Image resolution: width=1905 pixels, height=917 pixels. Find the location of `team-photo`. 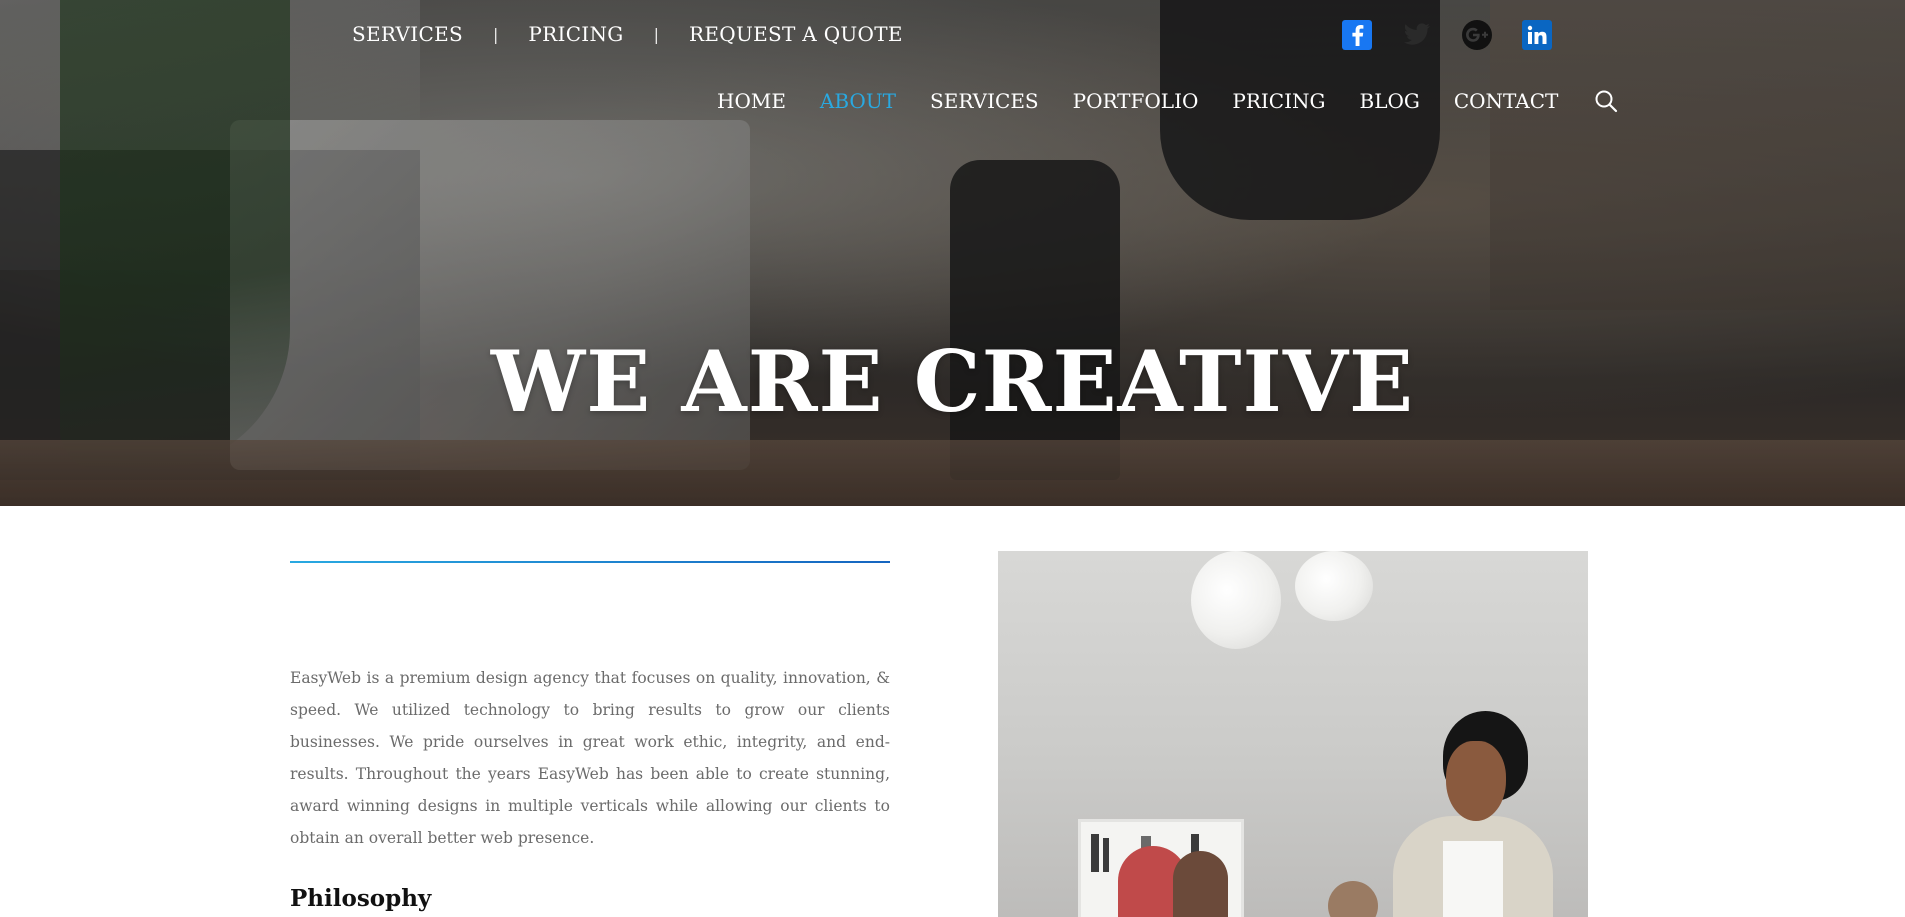

team-photo is located at coordinates (1293, 734).